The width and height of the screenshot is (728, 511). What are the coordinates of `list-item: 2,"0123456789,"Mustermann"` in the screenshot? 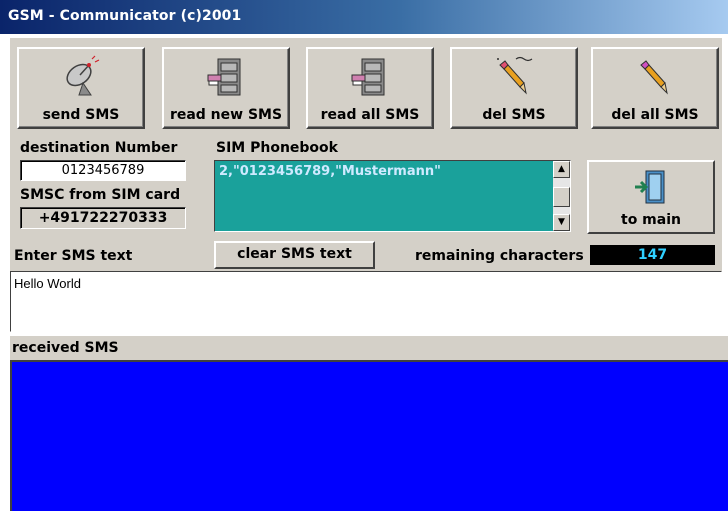 It's located at (330, 171).